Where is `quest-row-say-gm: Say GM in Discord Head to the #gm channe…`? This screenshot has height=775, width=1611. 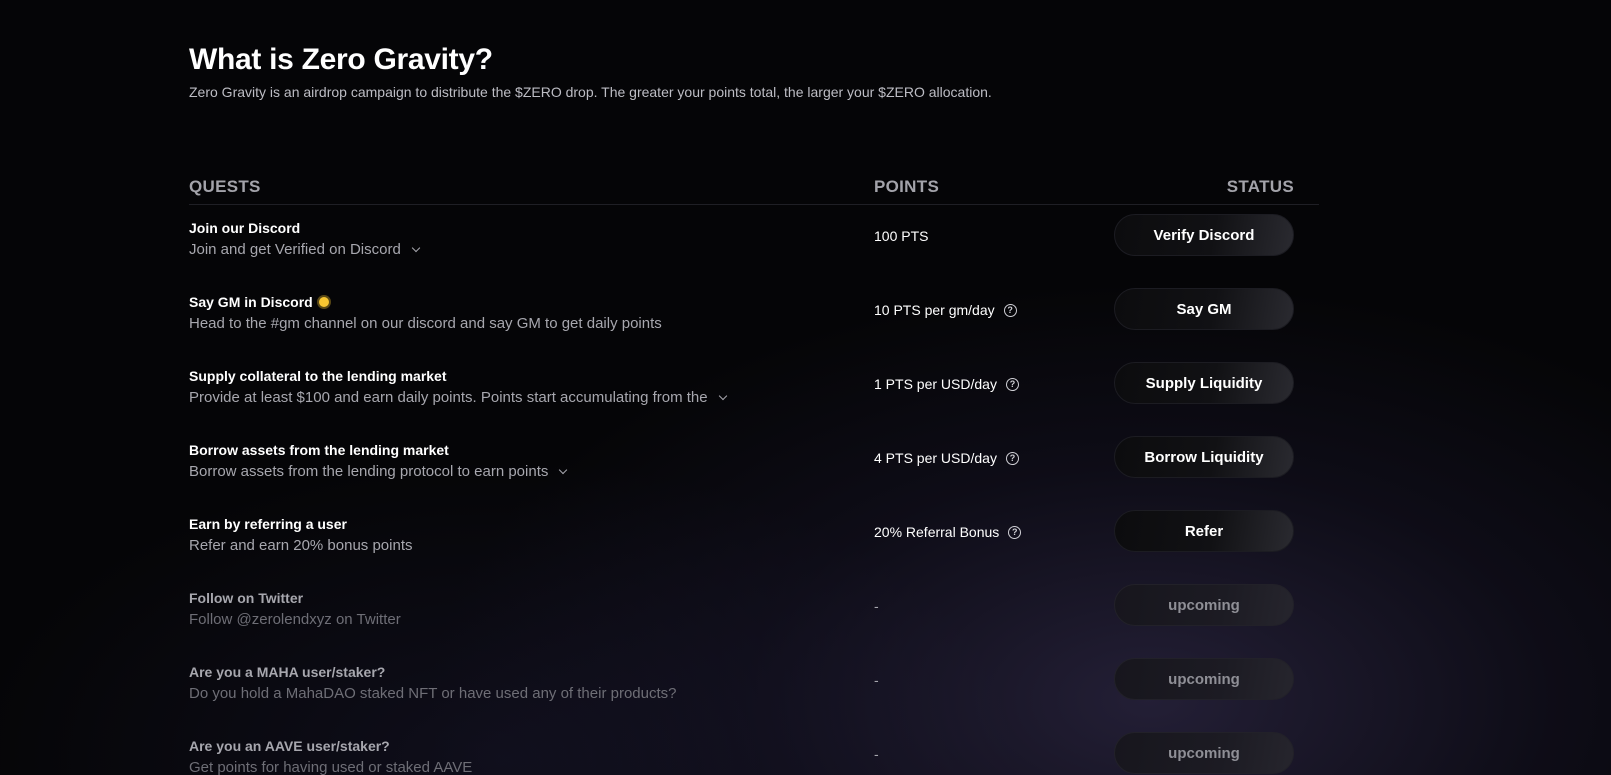
quest-row-say-gm: Say GM in Discord Head to the #gm channe… is located at coordinates (754, 325).